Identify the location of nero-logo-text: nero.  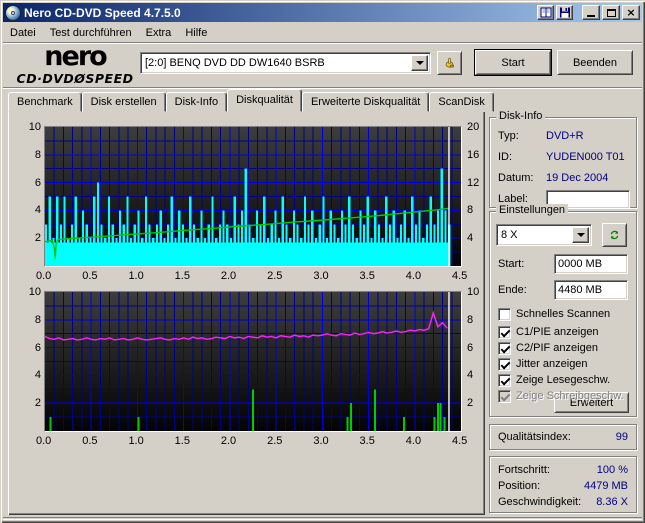
(75, 56).